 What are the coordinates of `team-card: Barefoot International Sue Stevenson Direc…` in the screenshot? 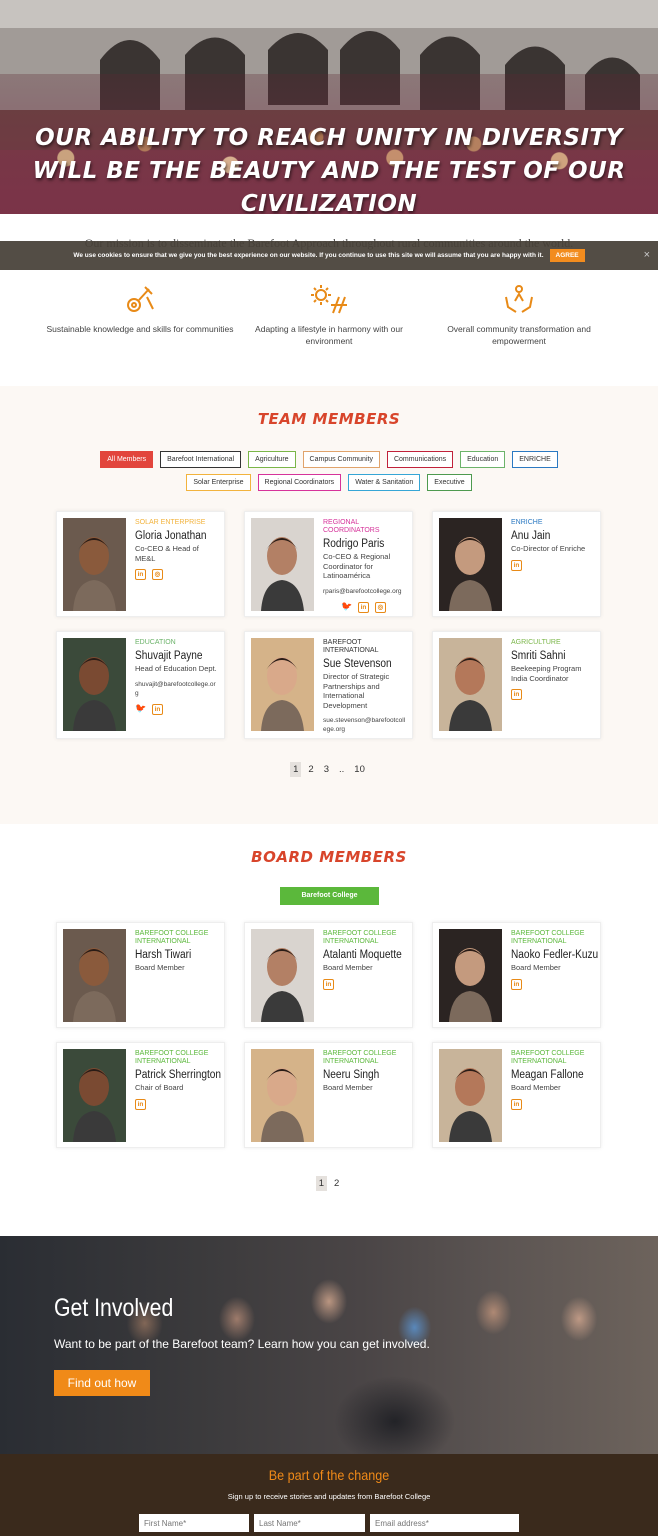 It's located at (328, 685).